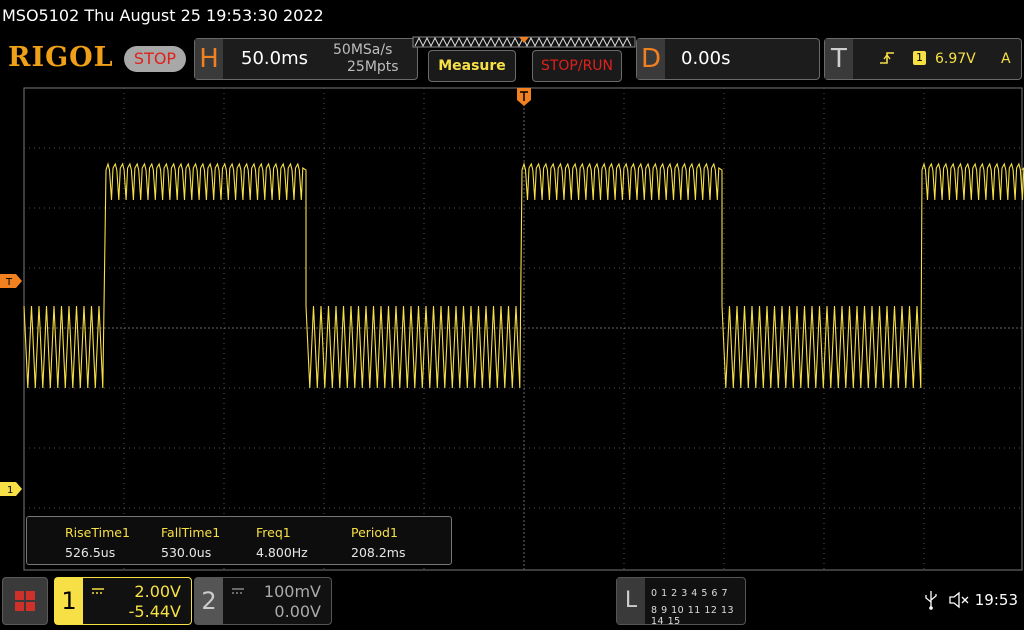 This screenshot has width=1024, height=630. I want to click on channel2-offset: 0.00V, so click(297, 611).